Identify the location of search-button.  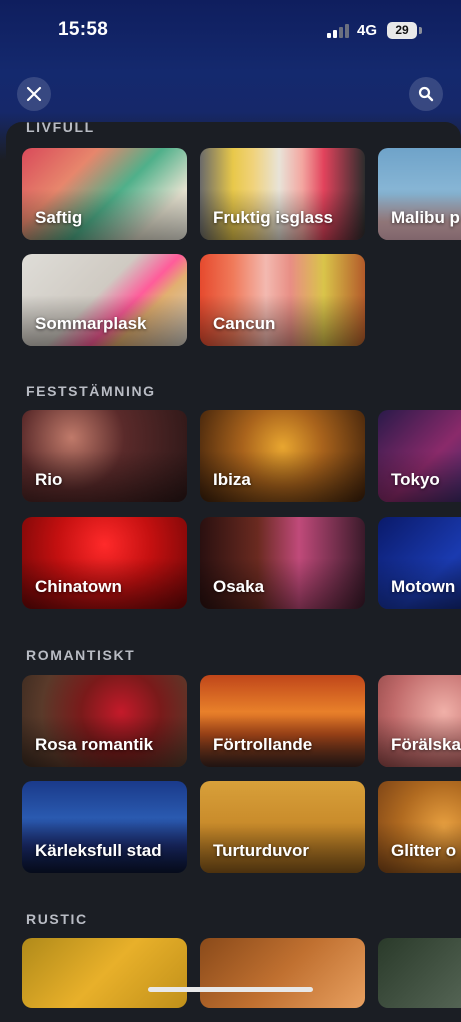
(426, 94).